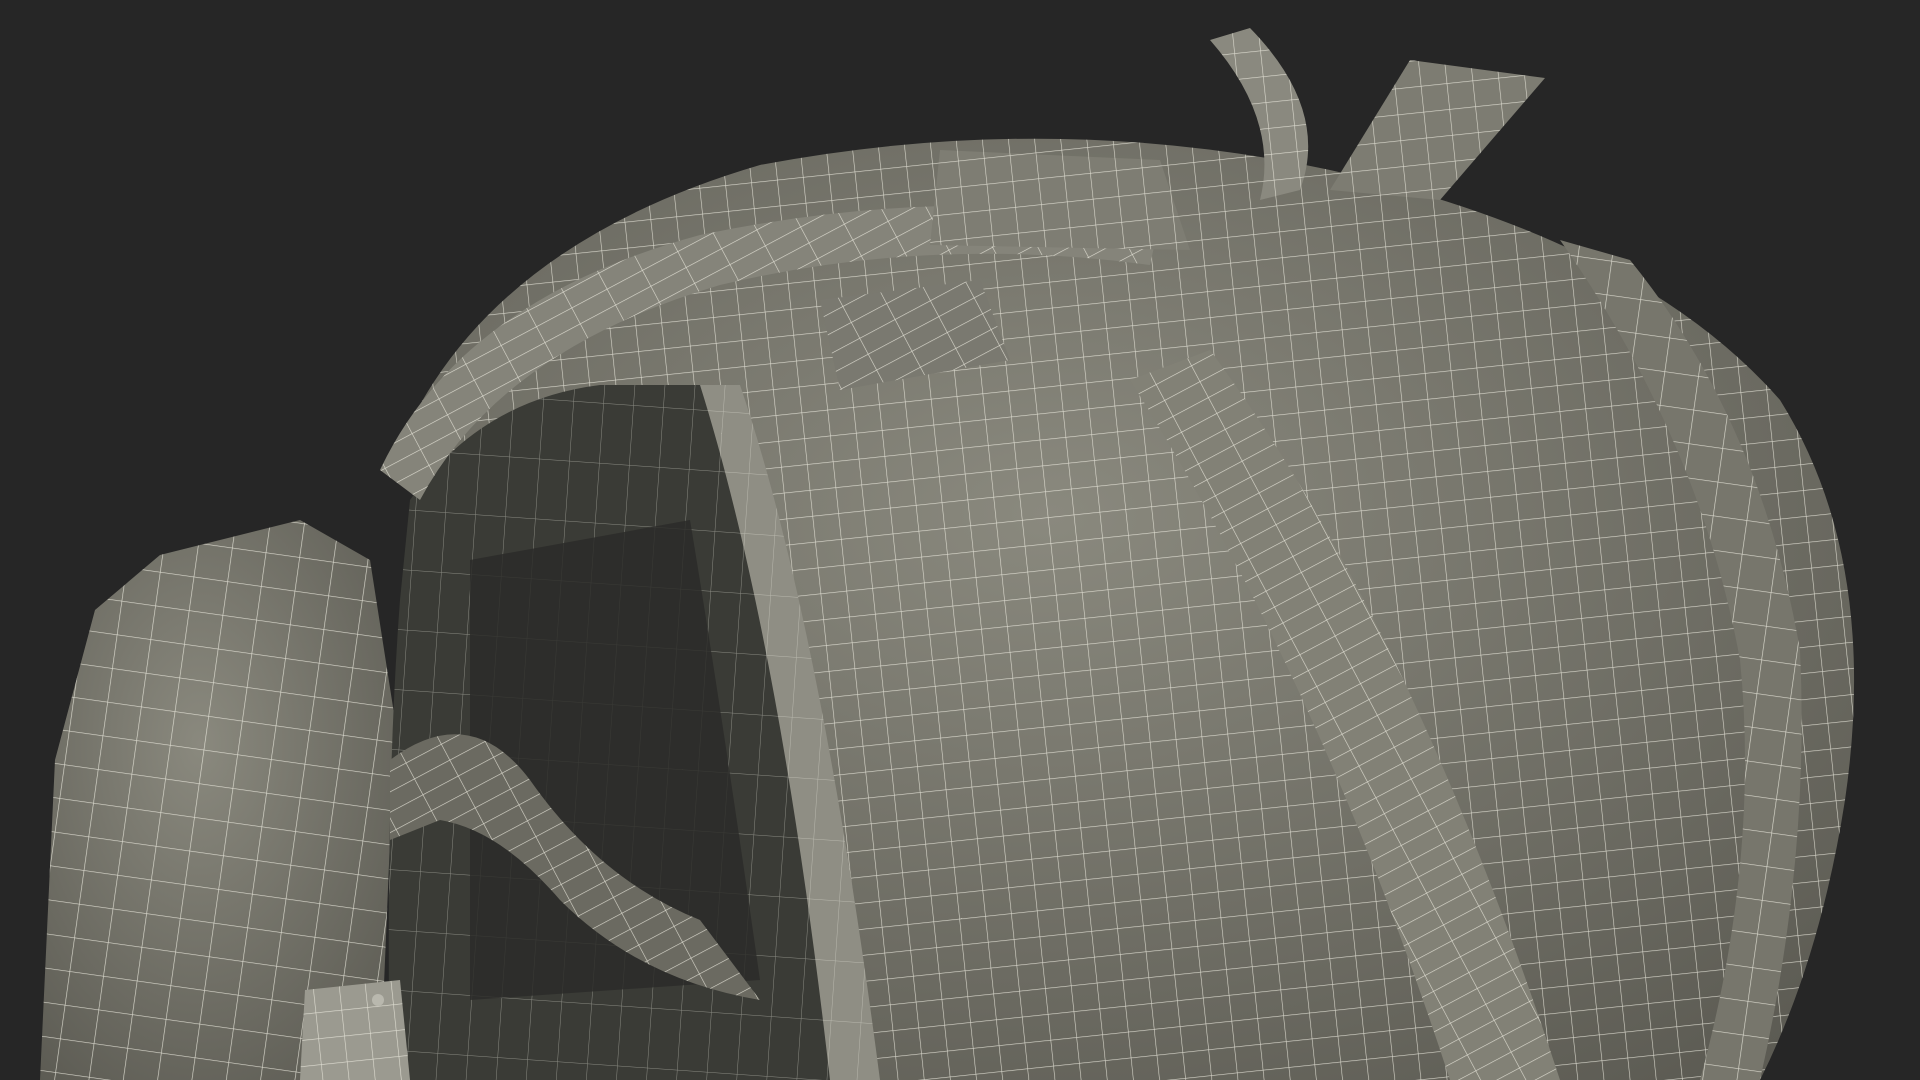  I want to click on bottom-latch, so click(355, 1030).